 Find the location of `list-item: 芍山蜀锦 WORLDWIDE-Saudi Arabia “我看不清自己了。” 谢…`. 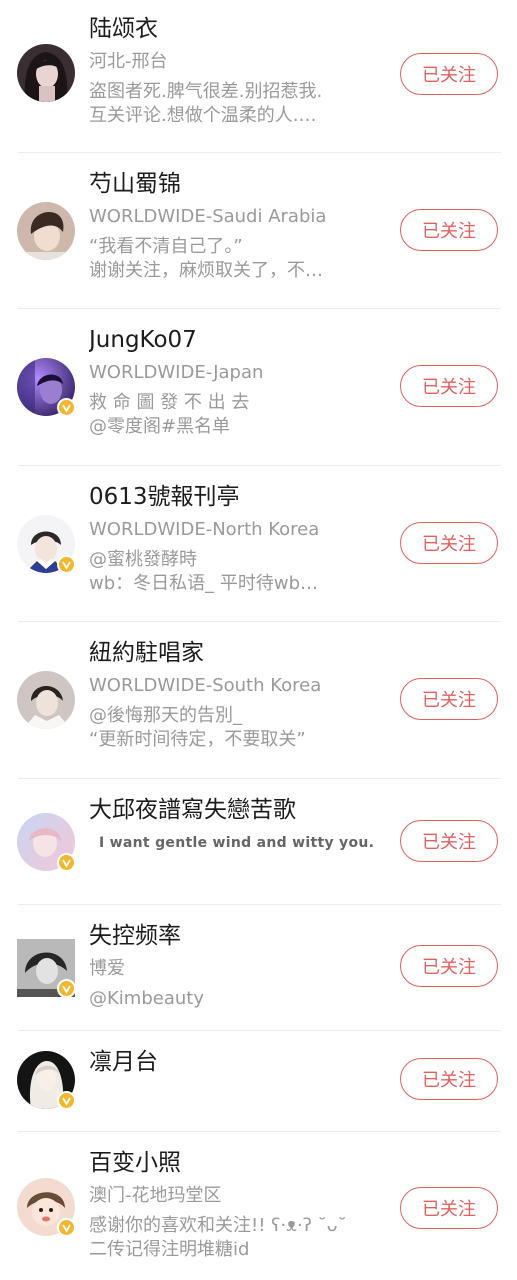

list-item: 芍山蜀锦 WORLDWIDE-Saudi Arabia “我看不清自己了。” 谢… is located at coordinates (258, 231).